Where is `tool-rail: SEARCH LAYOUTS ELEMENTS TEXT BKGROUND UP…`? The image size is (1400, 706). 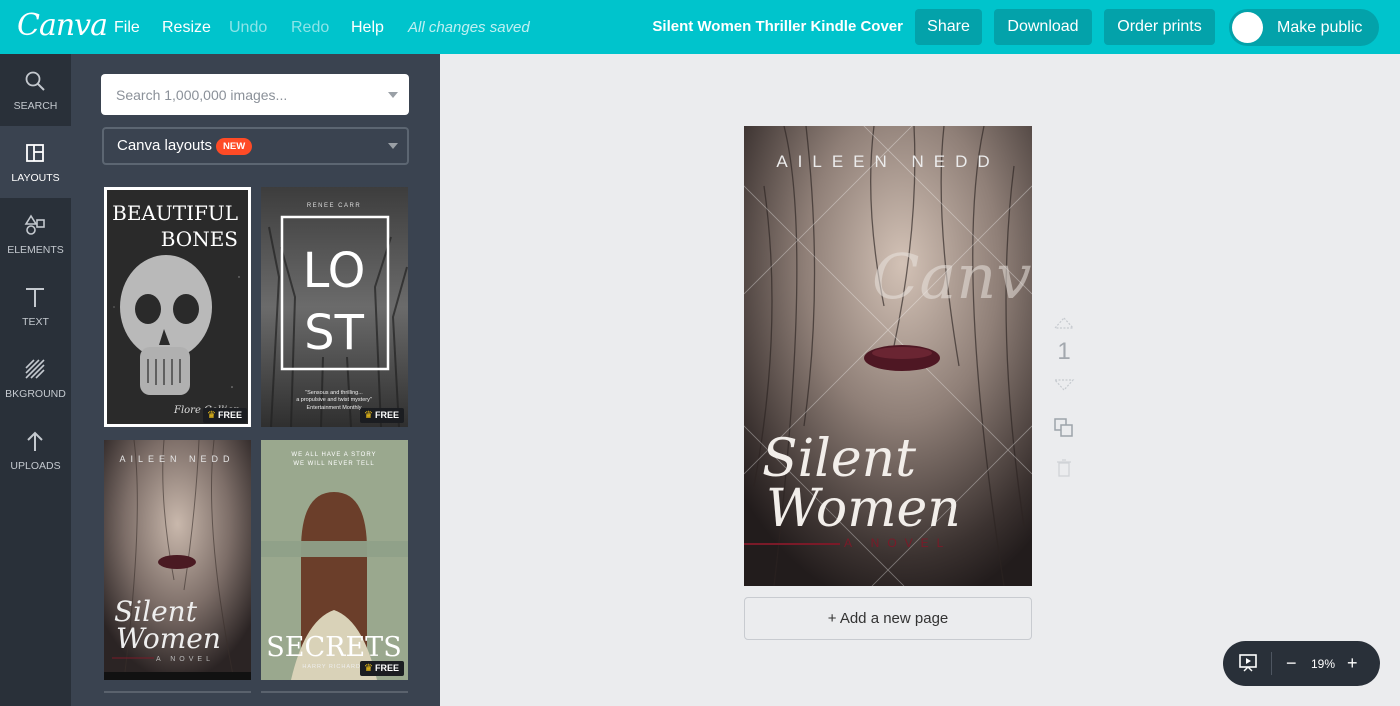
tool-rail: SEARCH LAYOUTS ELEMENTS TEXT BKGROUND UP… is located at coordinates (35, 380).